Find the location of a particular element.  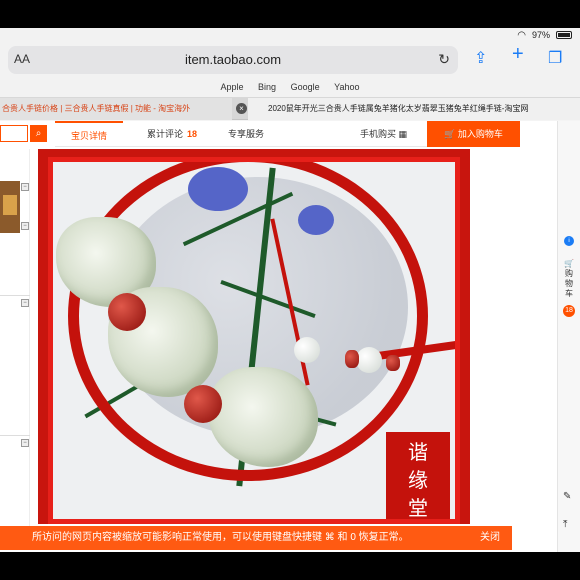

tab-taobao-item: 2020鼠年开光三合贵人手链属兔羊猪化太岁翡翠玉猪兔羊红绳手链-淘宝网 is located at coordinates (414, 109).